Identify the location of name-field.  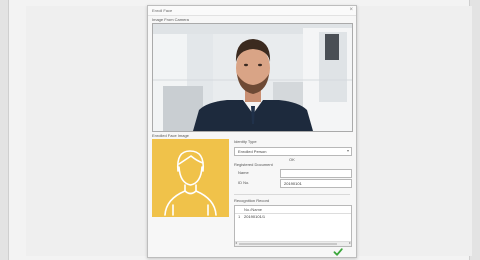
(316, 173).